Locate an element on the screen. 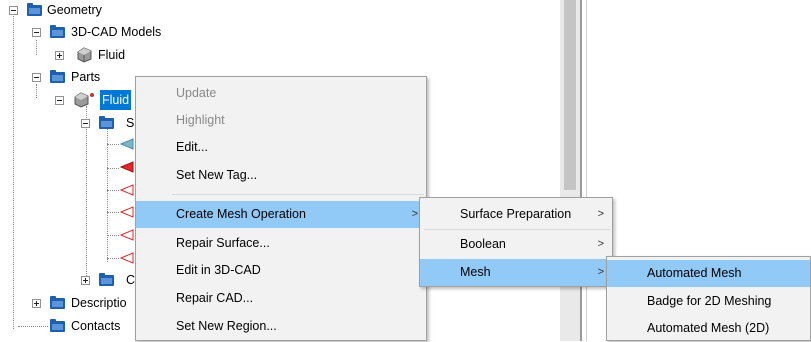 The image size is (811, 342). tree-node-geometry: Geometry is located at coordinates (100, 10).